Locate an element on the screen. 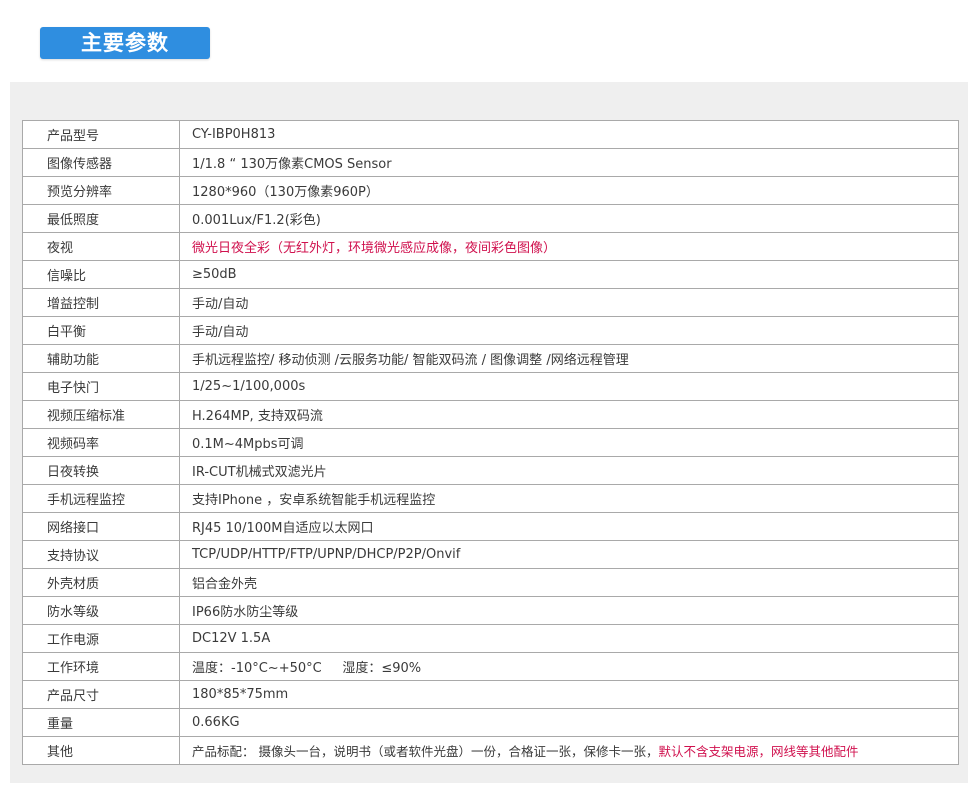 The width and height of the screenshot is (980, 787). table-row: 视频码率 0.1M~4Mpbs可调 is located at coordinates (490, 442).